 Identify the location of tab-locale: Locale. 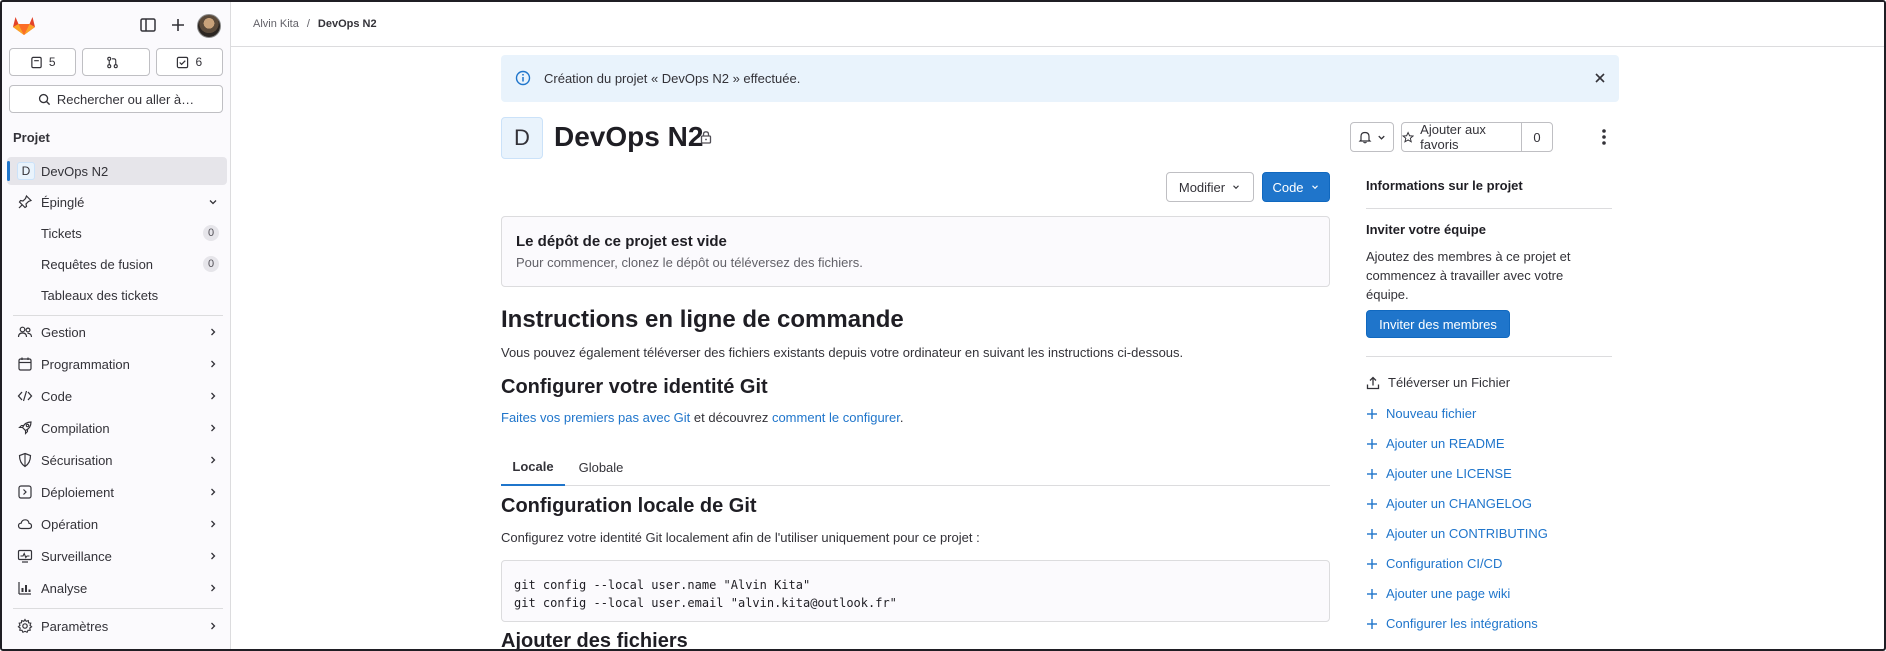
(533, 467).